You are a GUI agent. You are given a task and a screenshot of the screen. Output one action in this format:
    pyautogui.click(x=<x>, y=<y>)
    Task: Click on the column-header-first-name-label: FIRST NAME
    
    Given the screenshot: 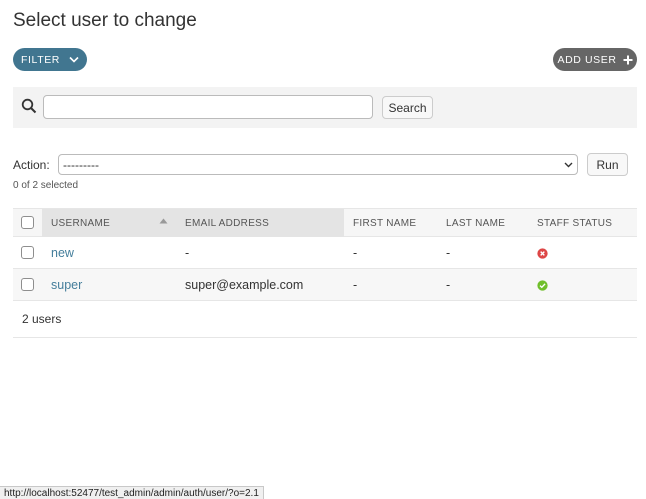 What is the action you would take?
    pyautogui.click(x=385, y=223)
    